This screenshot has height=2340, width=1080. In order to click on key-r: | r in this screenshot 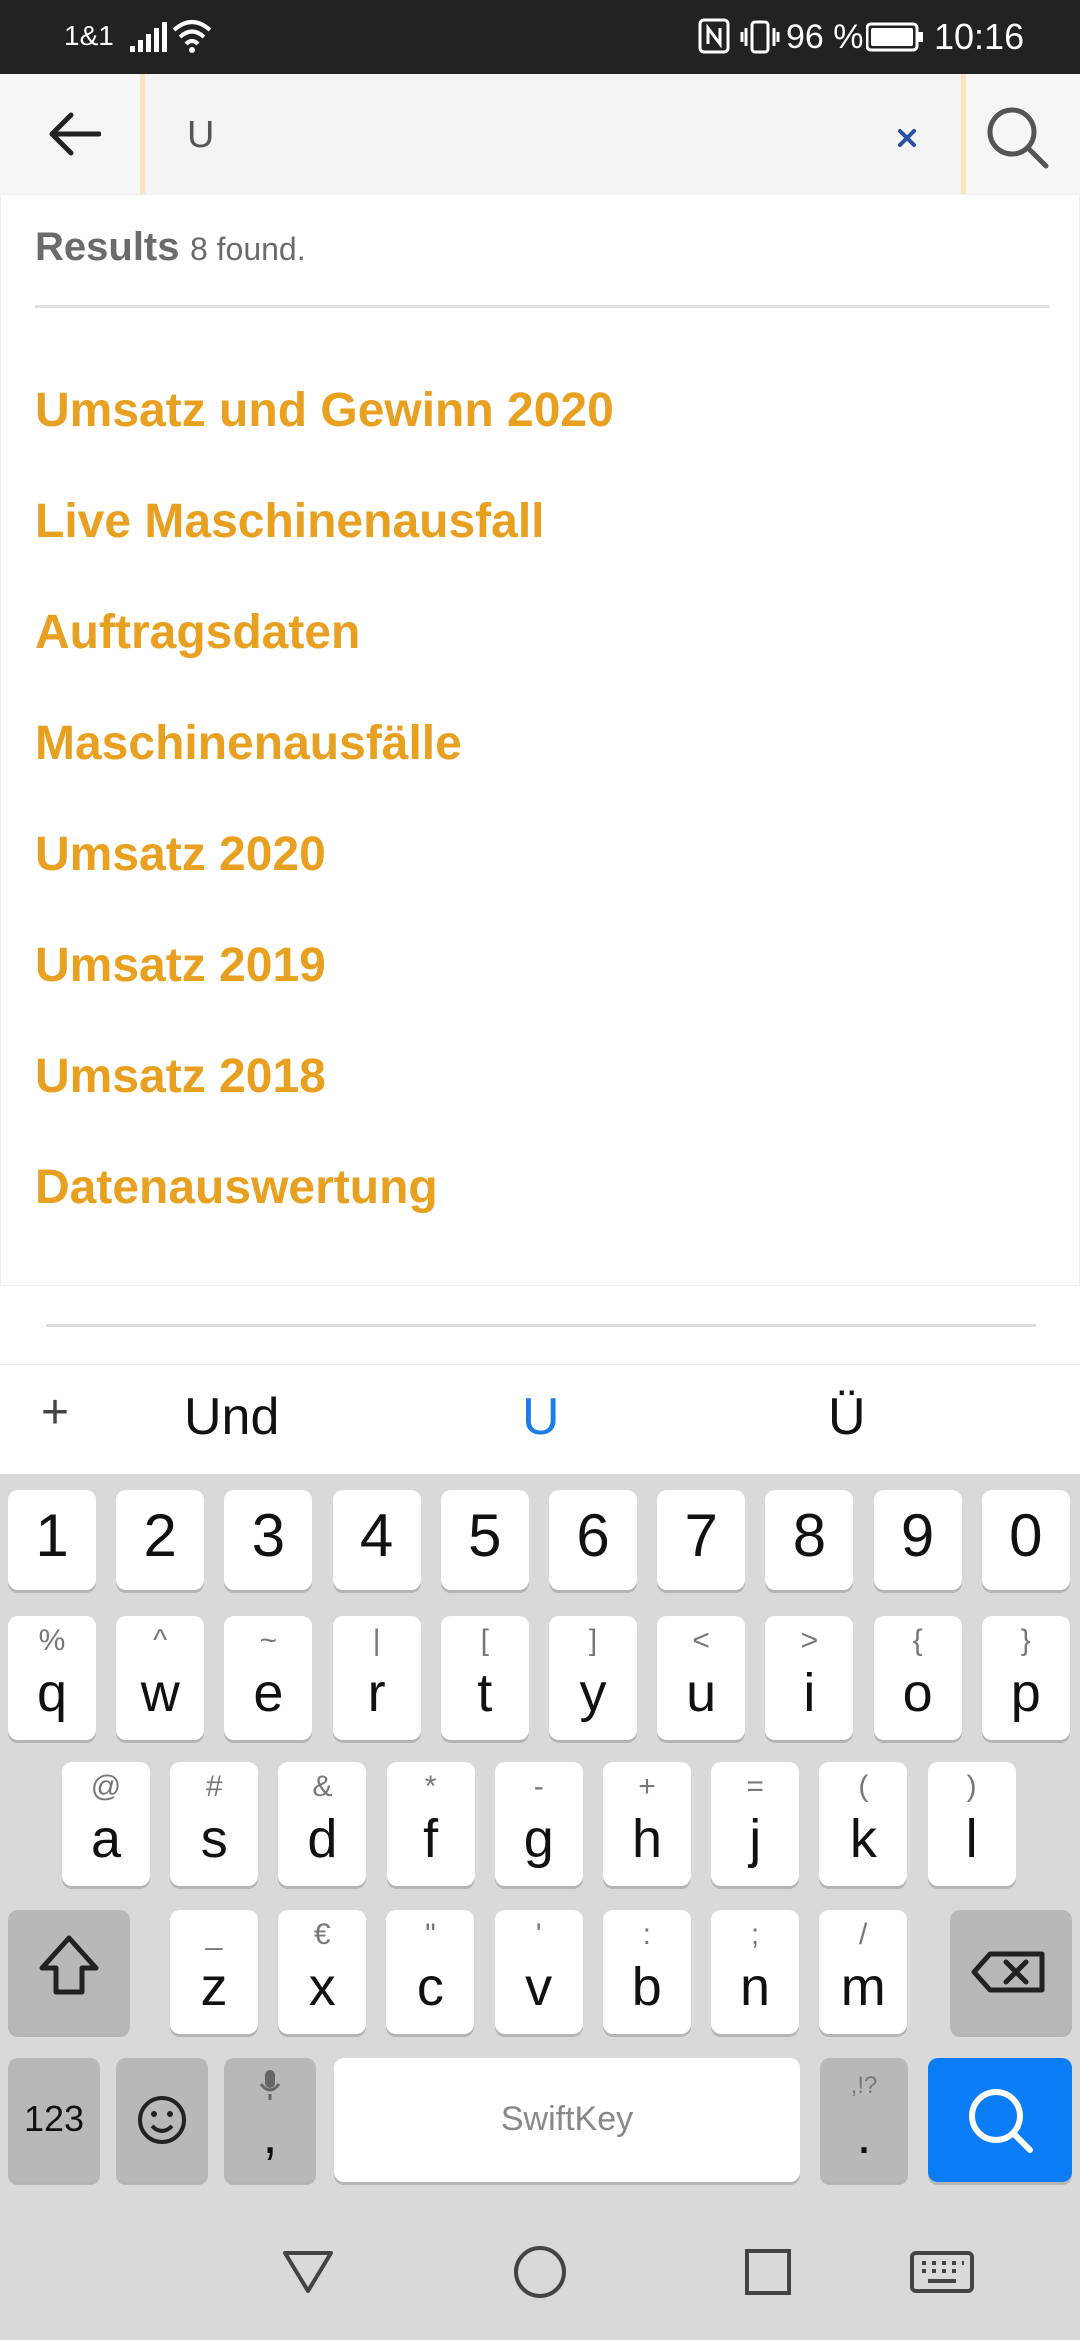, I will do `click(376, 1678)`.